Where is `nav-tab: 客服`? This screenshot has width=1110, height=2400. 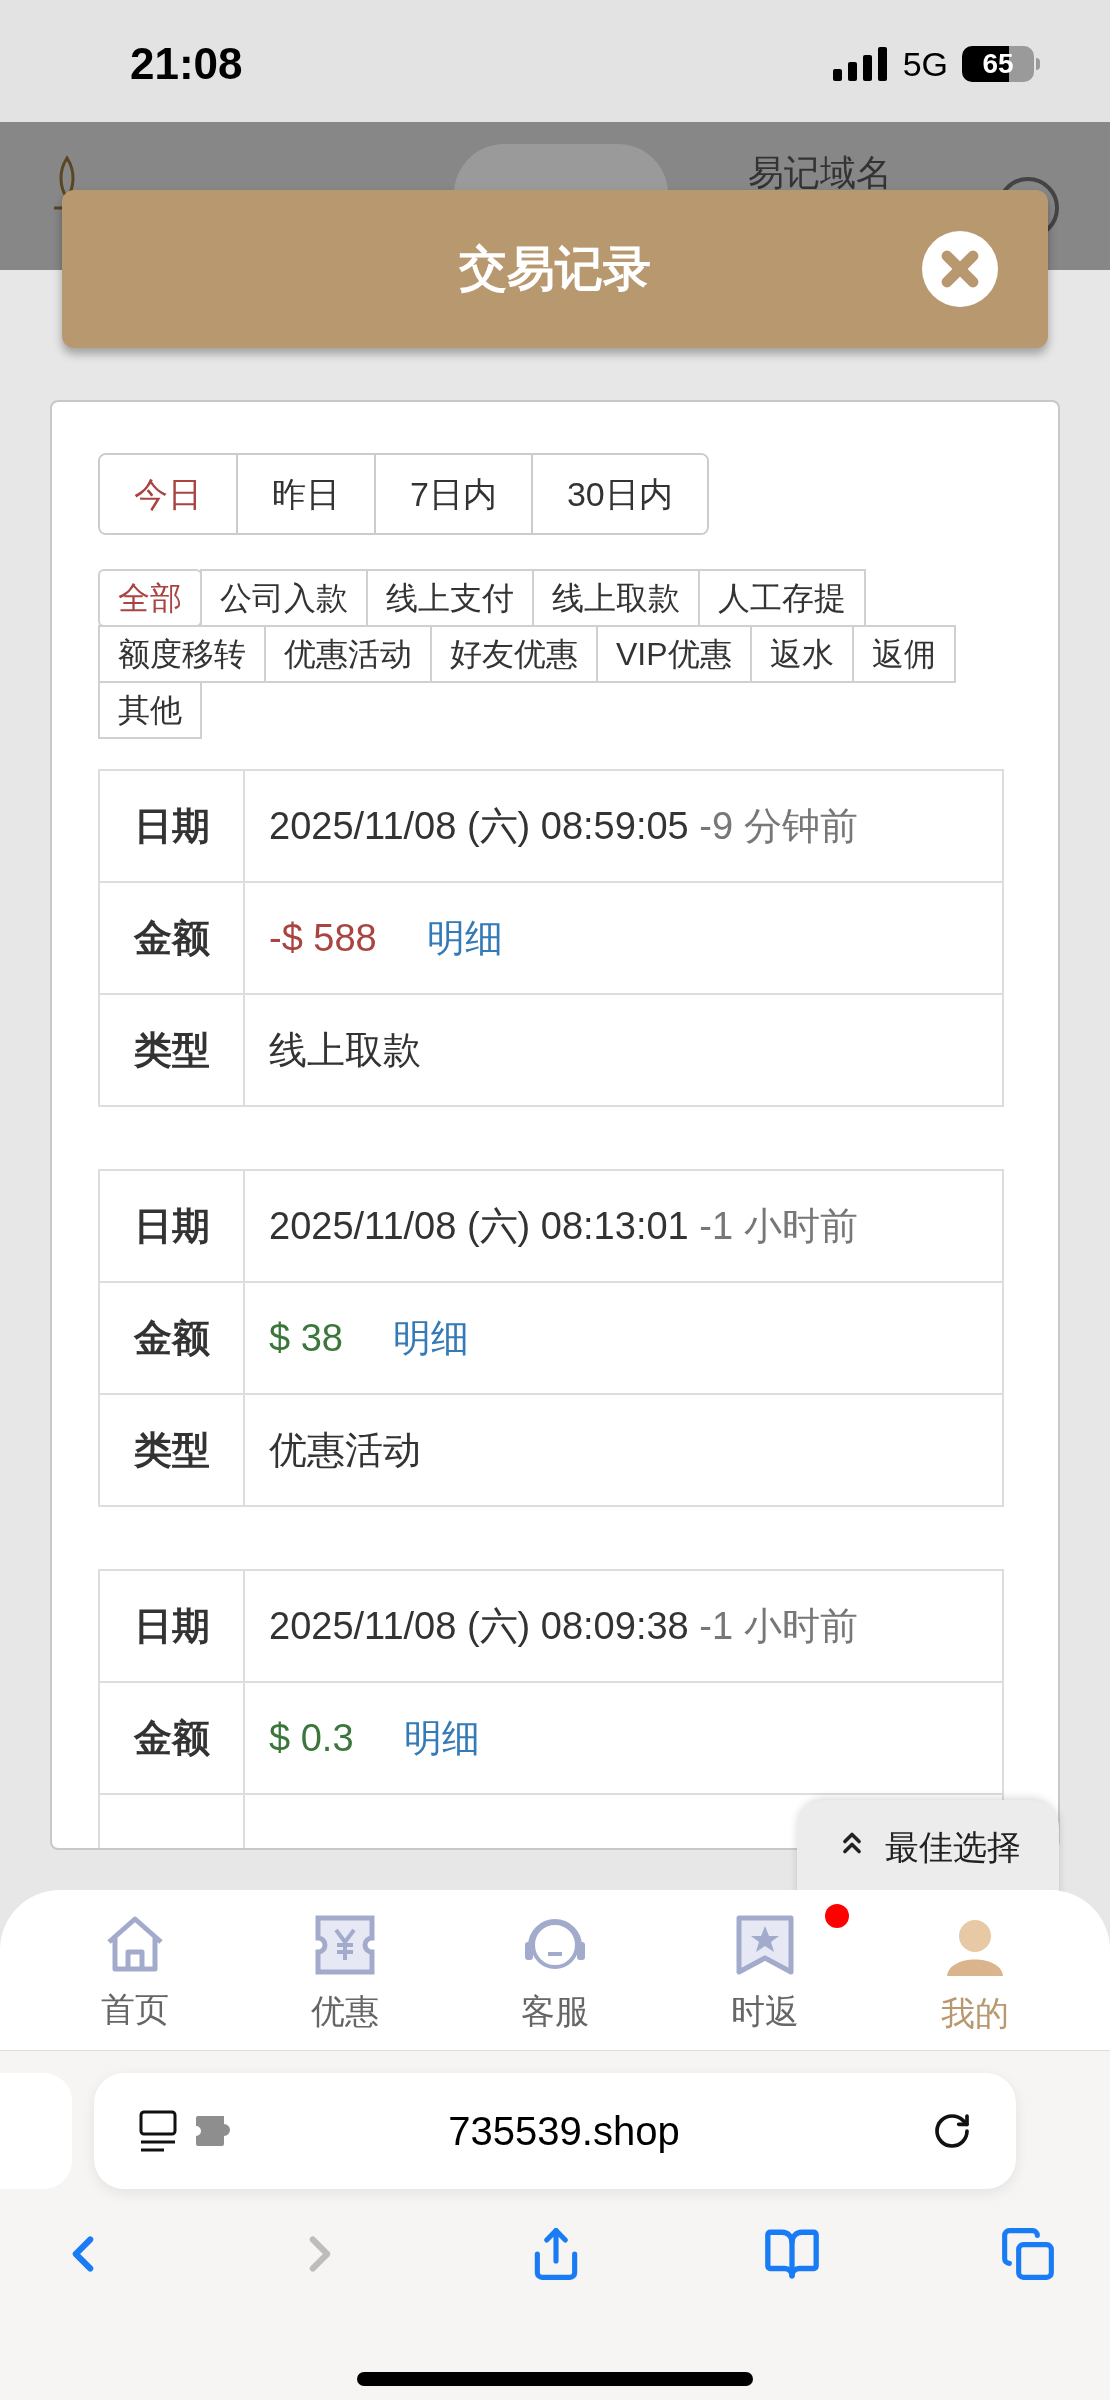
nav-tab: 客服 is located at coordinates (555, 1975).